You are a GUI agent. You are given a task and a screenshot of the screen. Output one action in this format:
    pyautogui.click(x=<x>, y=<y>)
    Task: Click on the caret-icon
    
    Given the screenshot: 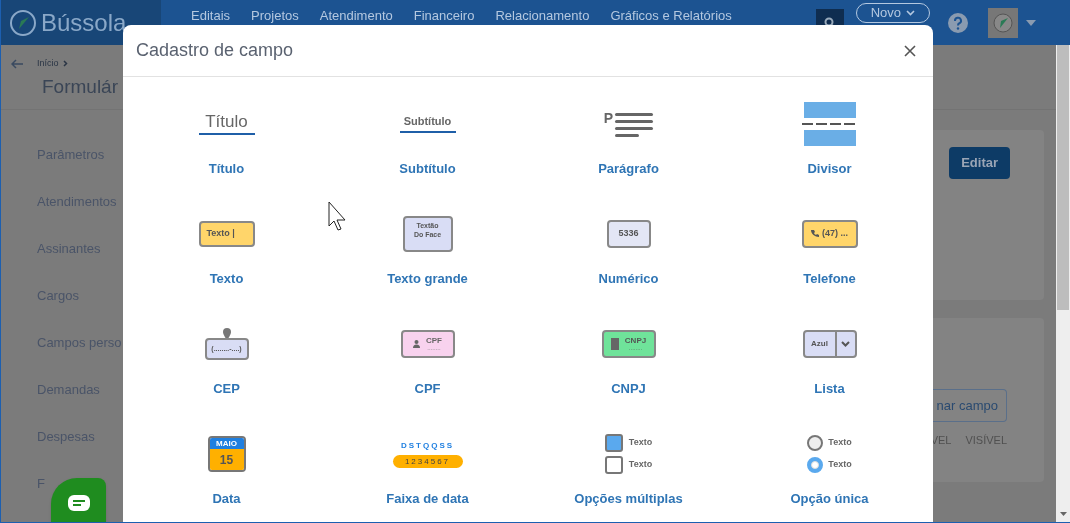 What is the action you would take?
    pyautogui.click(x=1031, y=22)
    